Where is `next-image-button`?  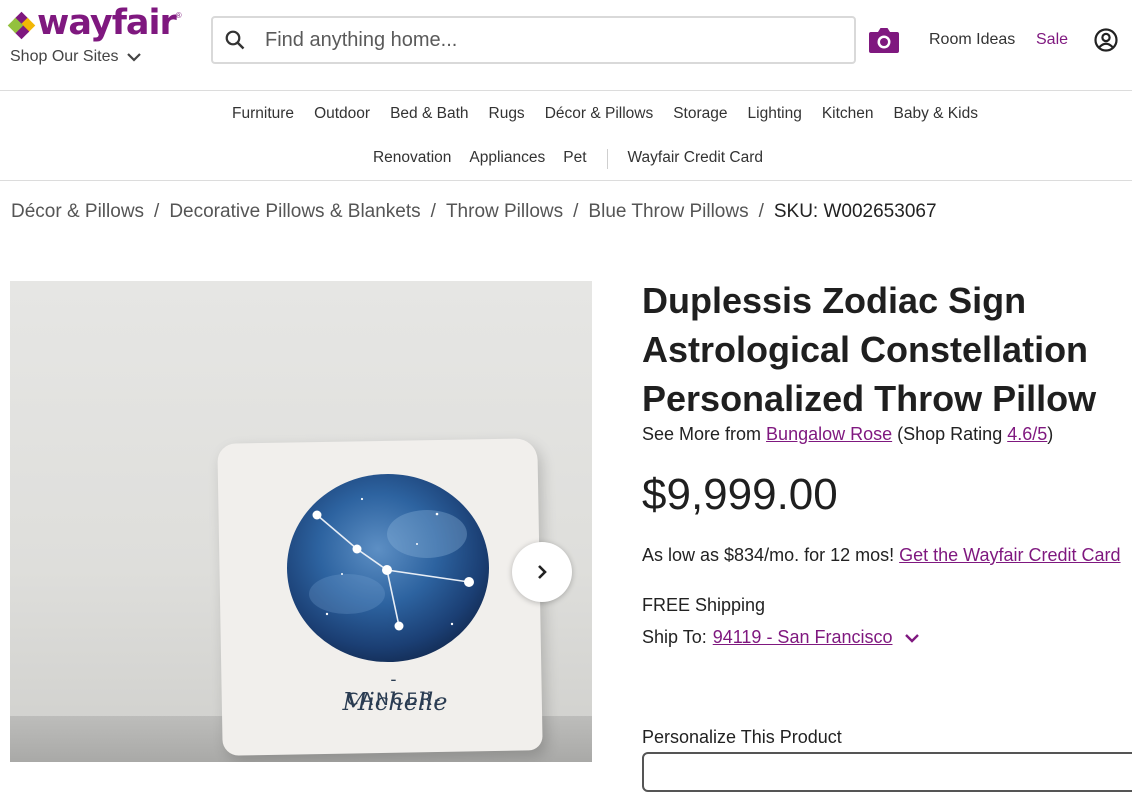
next-image-button is located at coordinates (542, 572).